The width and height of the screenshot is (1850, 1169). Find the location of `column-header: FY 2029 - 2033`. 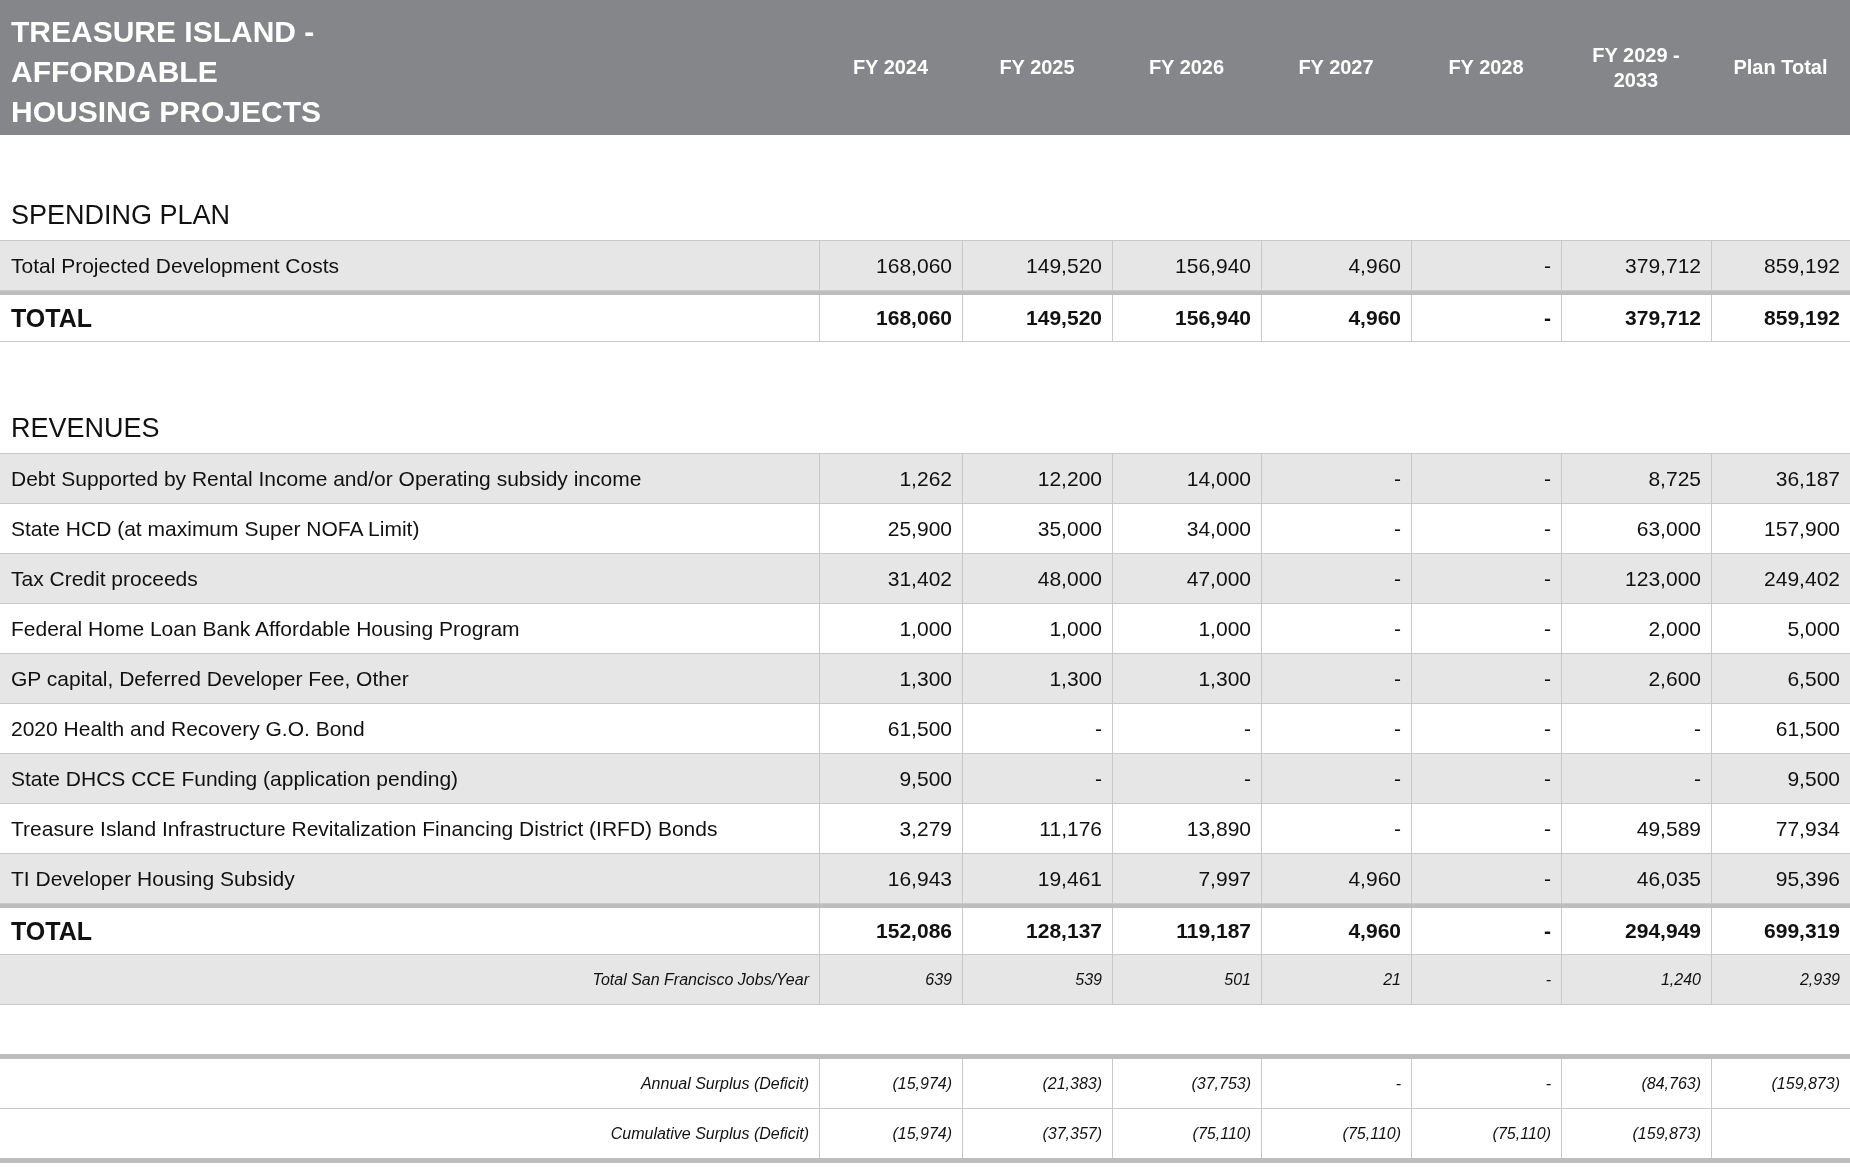

column-header: FY 2029 - 2033 is located at coordinates (1636, 67).